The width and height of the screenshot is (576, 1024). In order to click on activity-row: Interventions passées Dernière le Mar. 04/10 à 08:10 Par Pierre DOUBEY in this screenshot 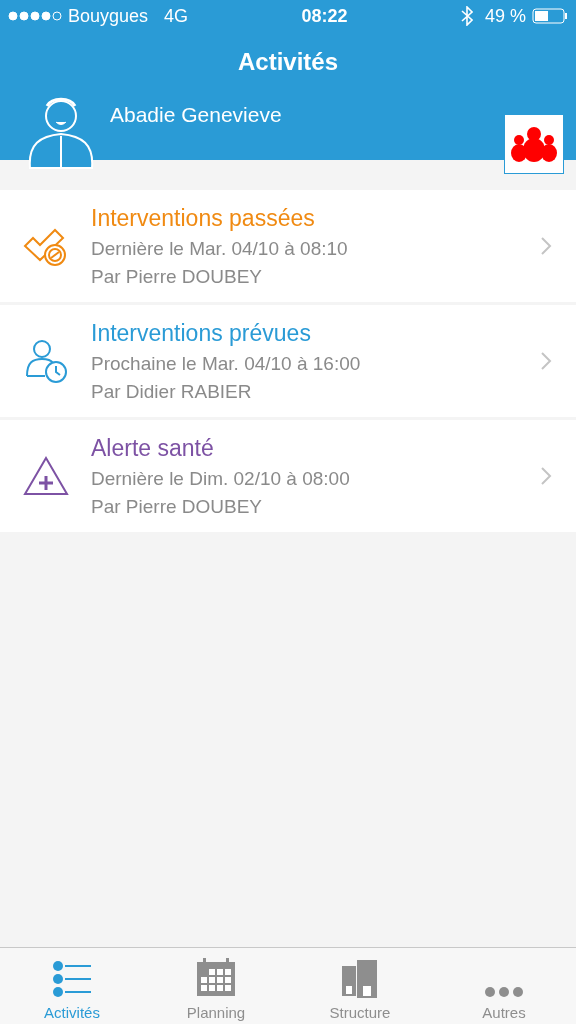, I will do `click(288, 246)`.